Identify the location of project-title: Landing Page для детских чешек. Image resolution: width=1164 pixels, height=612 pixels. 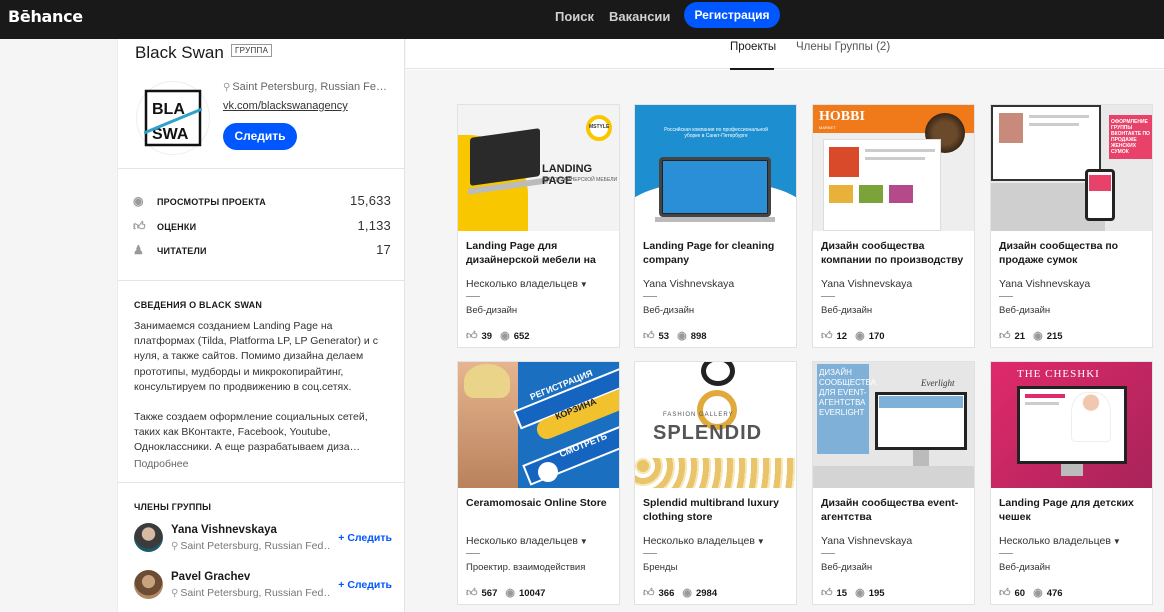
(1073, 510).